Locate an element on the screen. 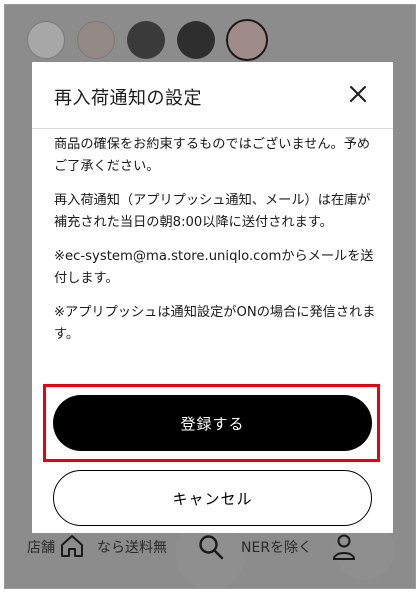 This screenshot has height=595, width=420. home-icon is located at coordinates (72, 548).